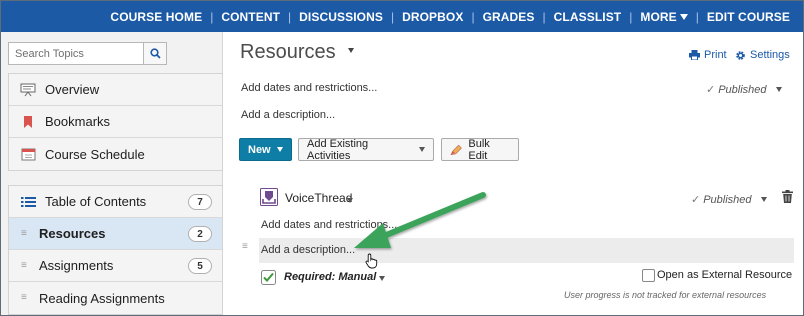 The height and width of the screenshot is (316, 804). Describe the element at coordinates (694, 55) in the screenshot. I see `printer-icon` at that location.